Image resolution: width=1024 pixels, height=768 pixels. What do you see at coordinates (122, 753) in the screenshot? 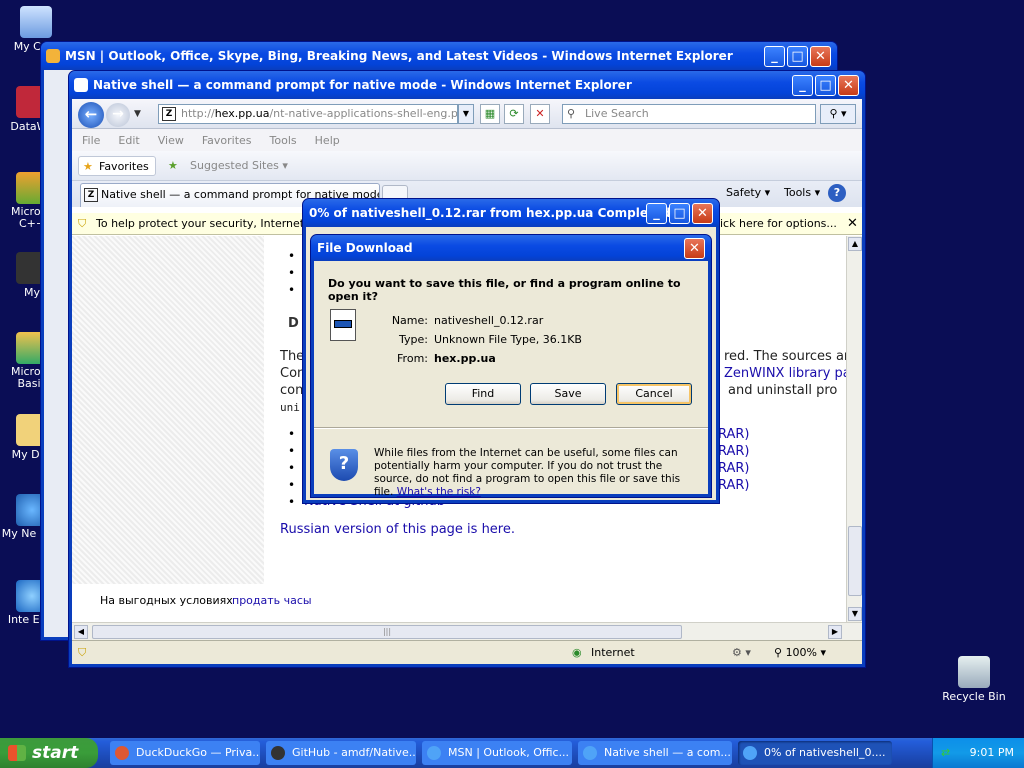
I see `duckduckgo-icon` at bounding box center [122, 753].